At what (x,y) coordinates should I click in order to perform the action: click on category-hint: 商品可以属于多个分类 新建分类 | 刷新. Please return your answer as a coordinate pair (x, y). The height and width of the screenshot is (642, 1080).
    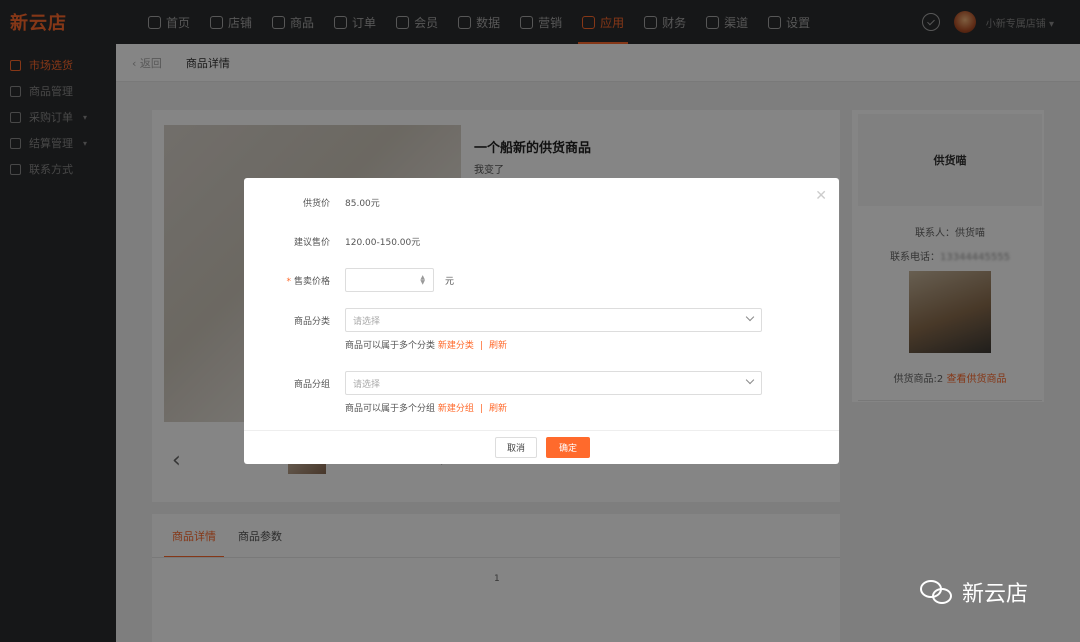
    Looking at the image, I should click on (426, 346).